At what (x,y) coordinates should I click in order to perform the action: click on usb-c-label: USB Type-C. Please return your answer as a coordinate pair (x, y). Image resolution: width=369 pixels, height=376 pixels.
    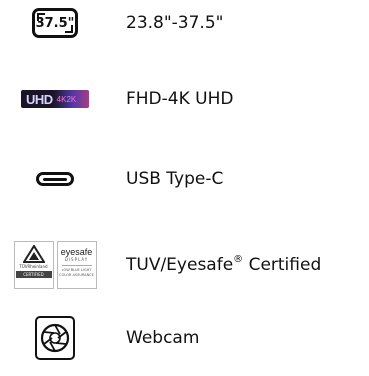
    Looking at the image, I should click on (175, 179).